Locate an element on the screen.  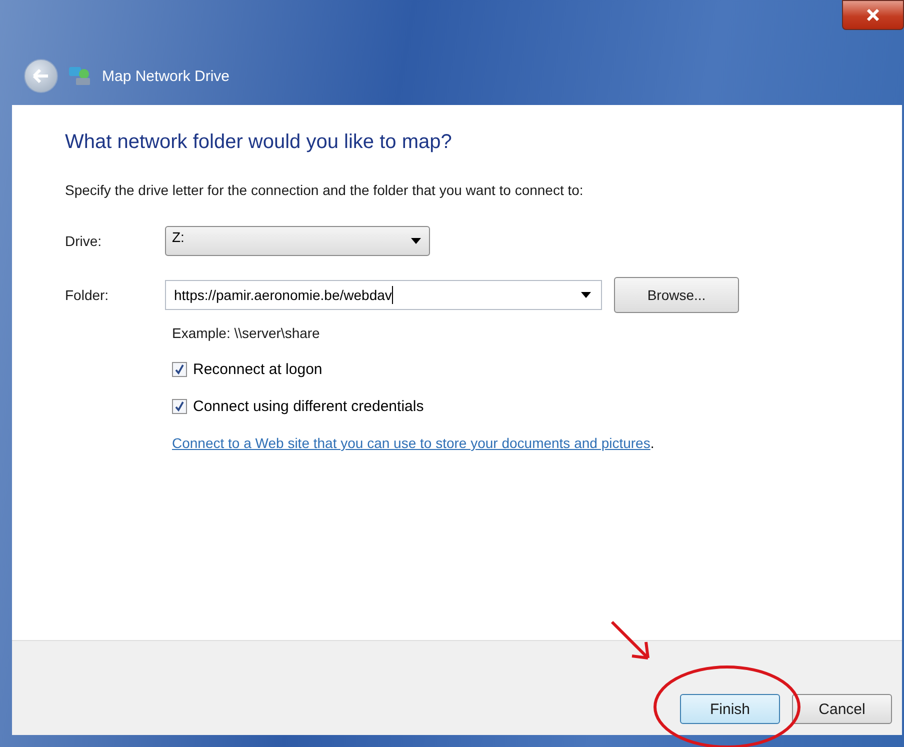
folder-field: https://pamir.aeronomie.be/webdav is located at coordinates (383, 295).